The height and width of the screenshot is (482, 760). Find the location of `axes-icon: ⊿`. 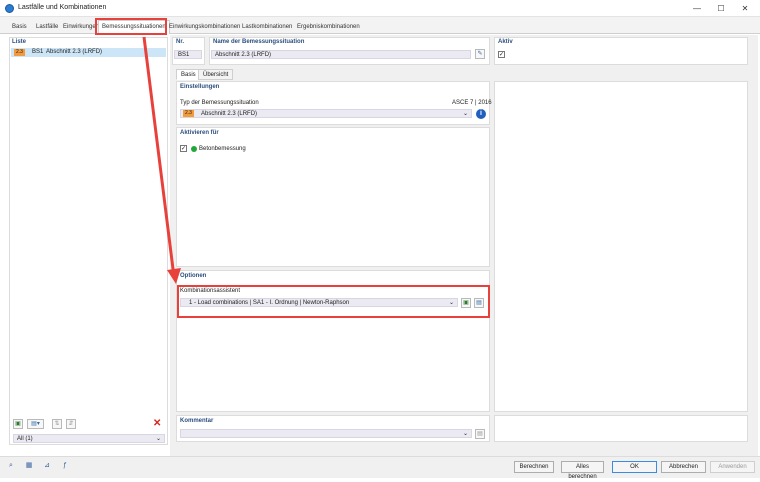

axes-icon: ⊿ is located at coordinates (47, 466).